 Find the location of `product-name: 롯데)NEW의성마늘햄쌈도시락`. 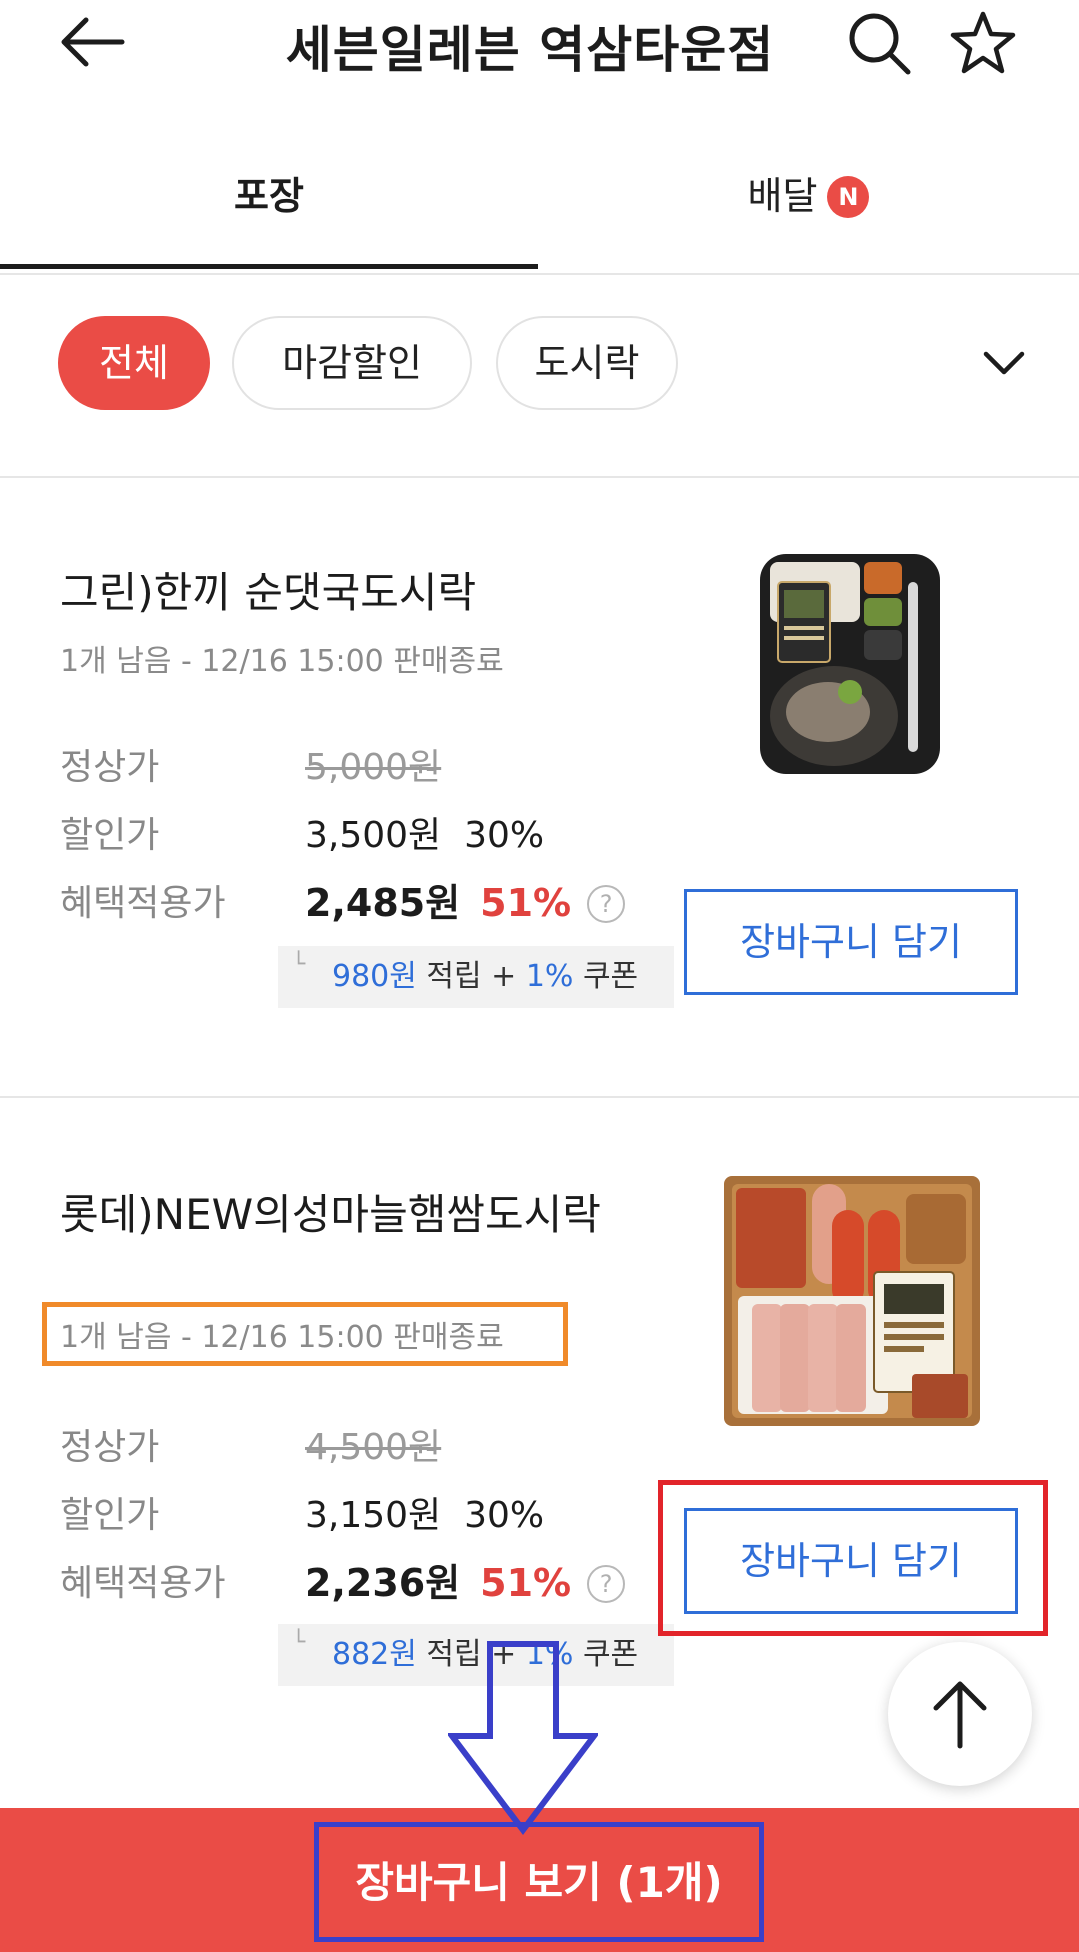

product-name: 롯데)NEW의성마늘햄쌈도시락 is located at coordinates (330, 1214).